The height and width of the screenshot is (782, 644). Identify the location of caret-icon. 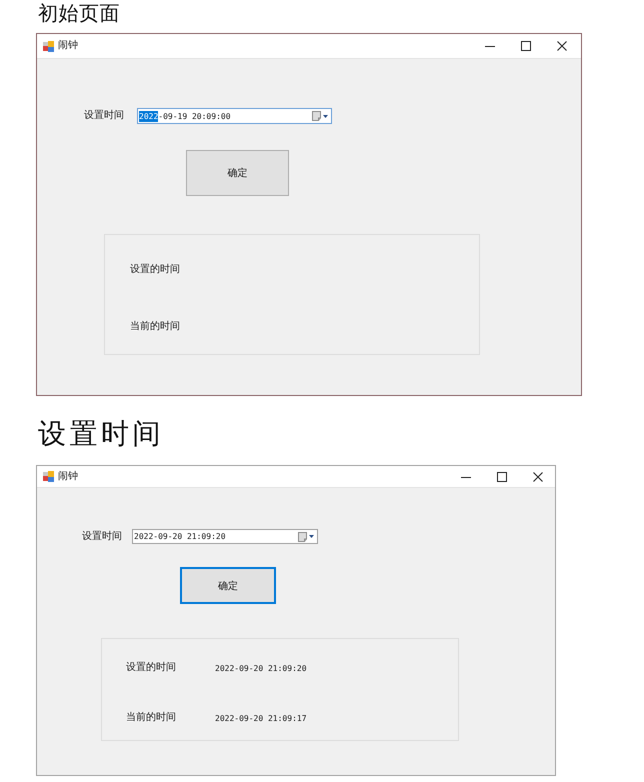
(325, 116).